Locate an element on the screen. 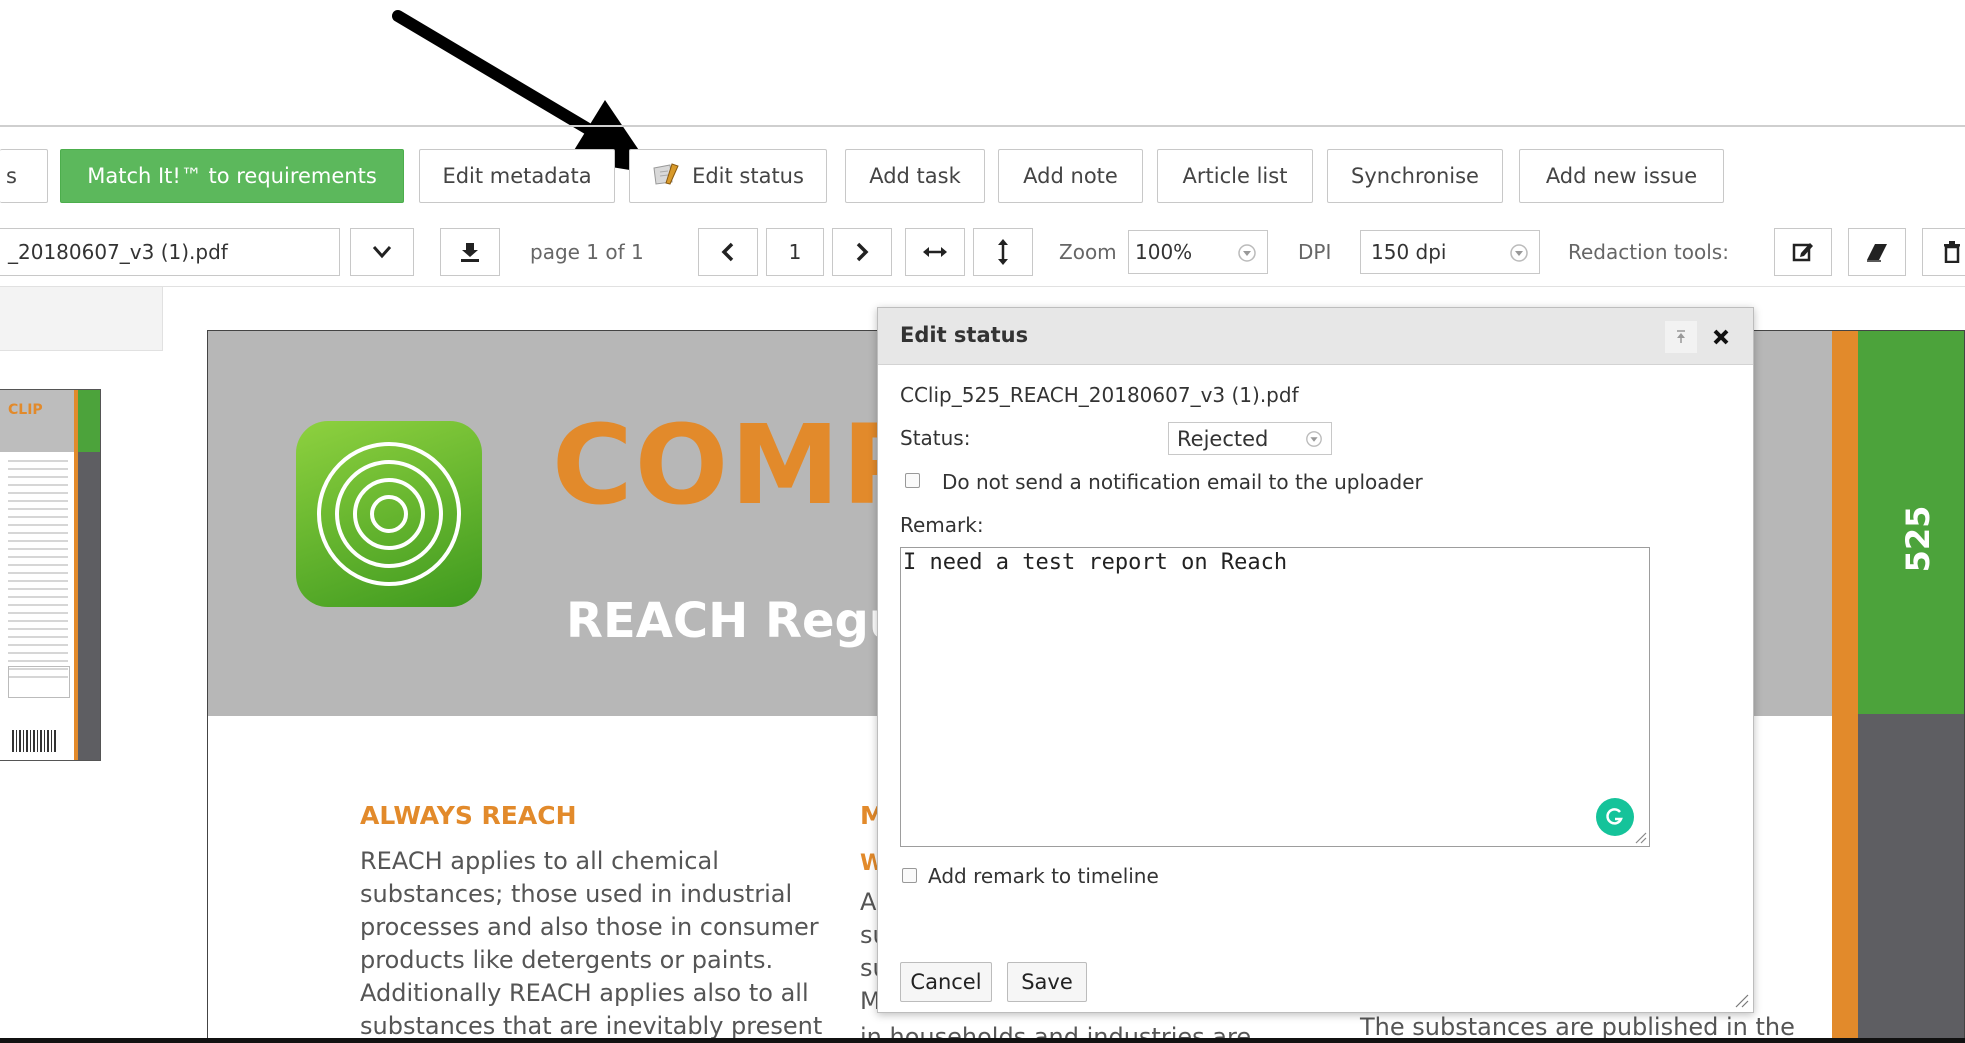 This screenshot has width=1965, height=1043. dpi-select: 150 dpi is located at coordinates (1450, 252).